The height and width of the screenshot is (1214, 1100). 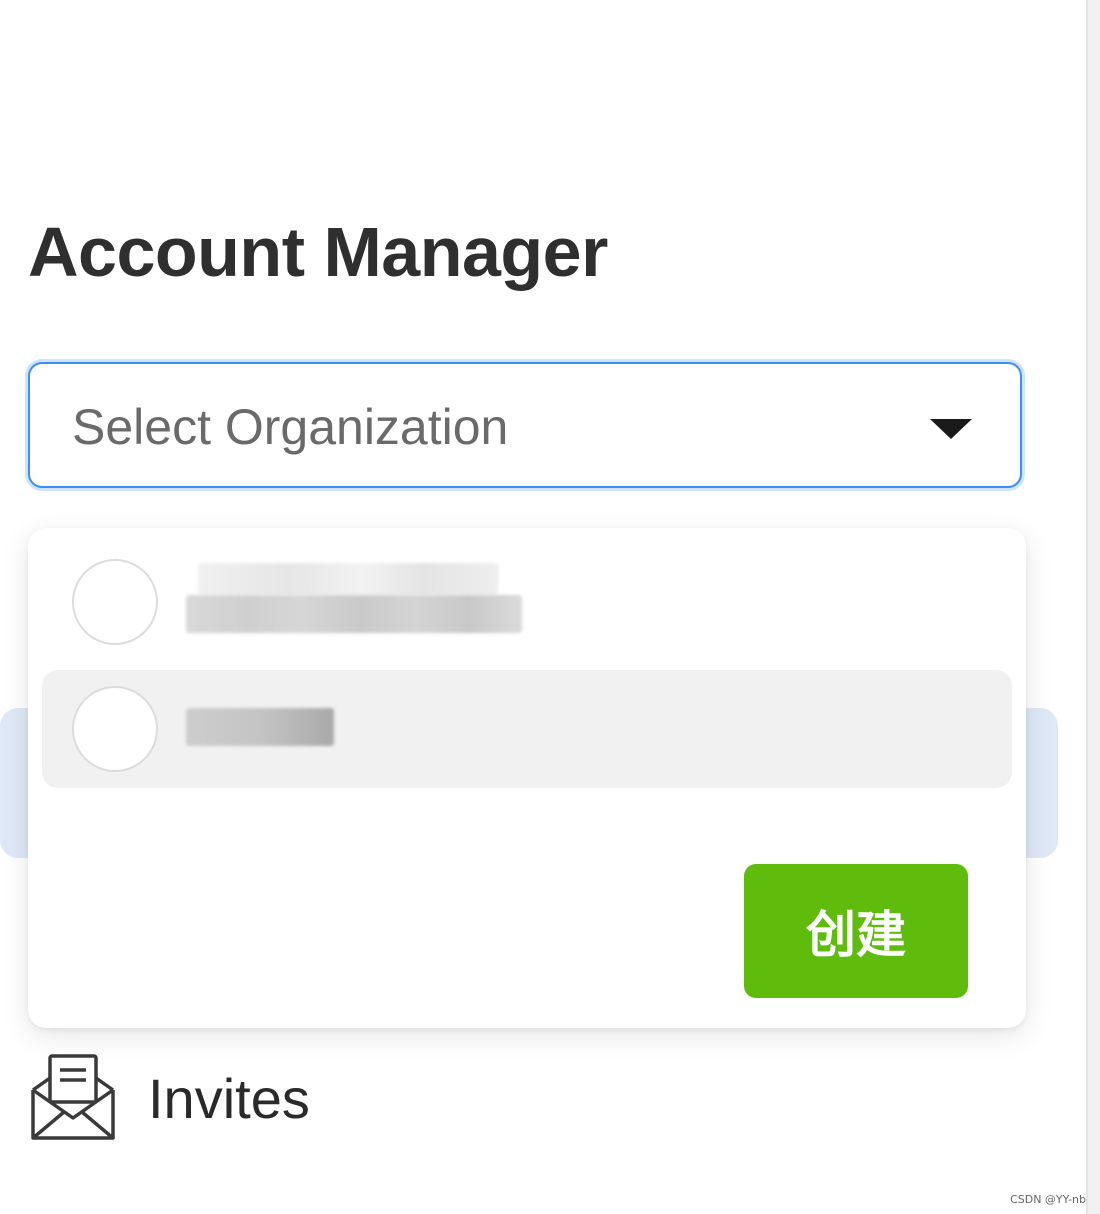 I want to click on organization-select-placeholder: Select Organization, so click(x=290, y=427).